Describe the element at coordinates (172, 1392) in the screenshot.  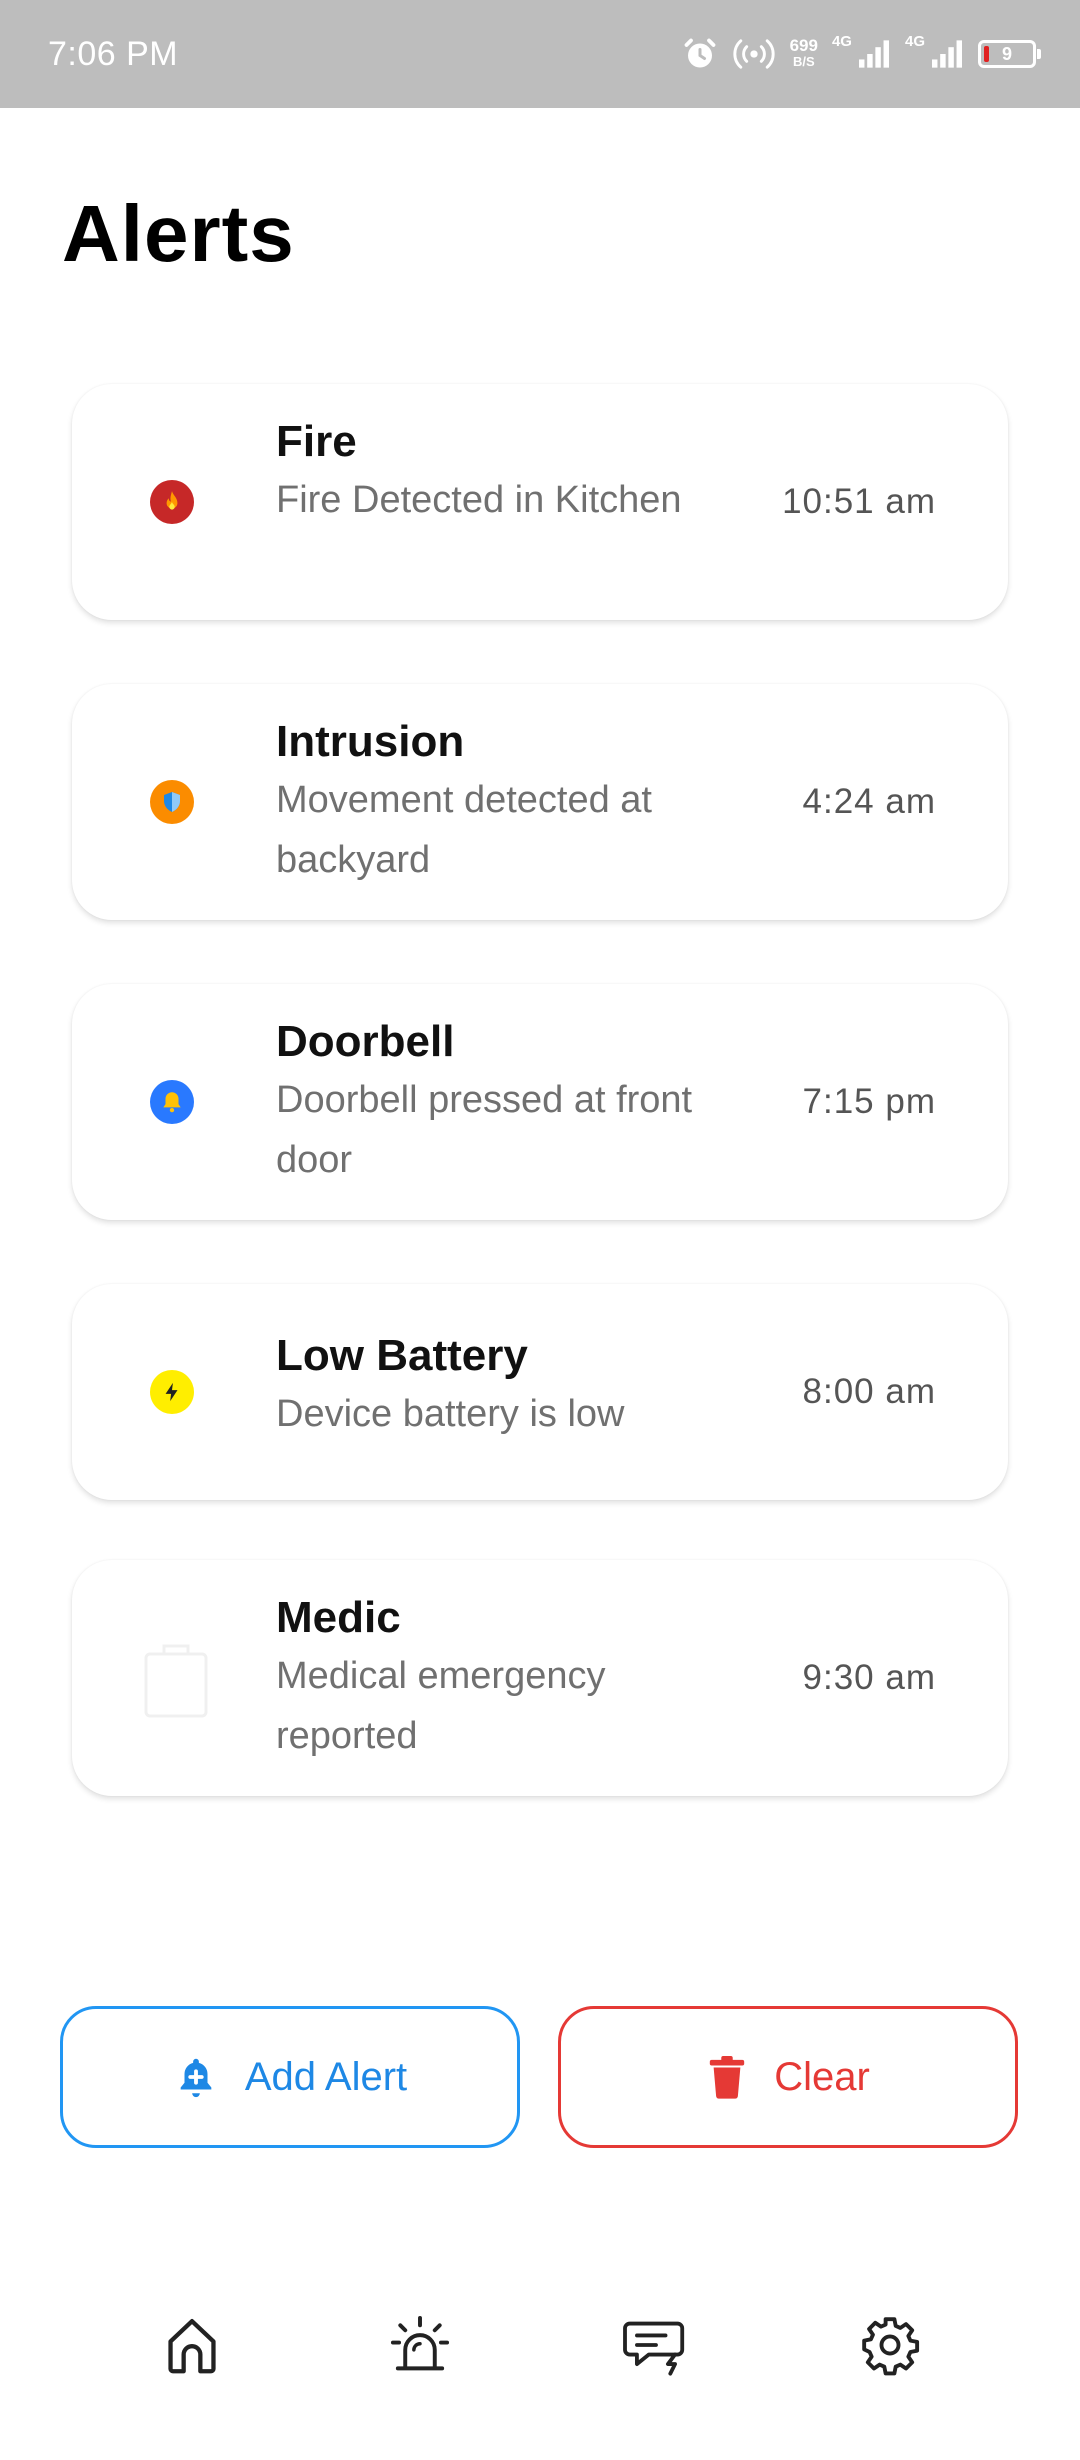
I see `bolt-icon` at that location.